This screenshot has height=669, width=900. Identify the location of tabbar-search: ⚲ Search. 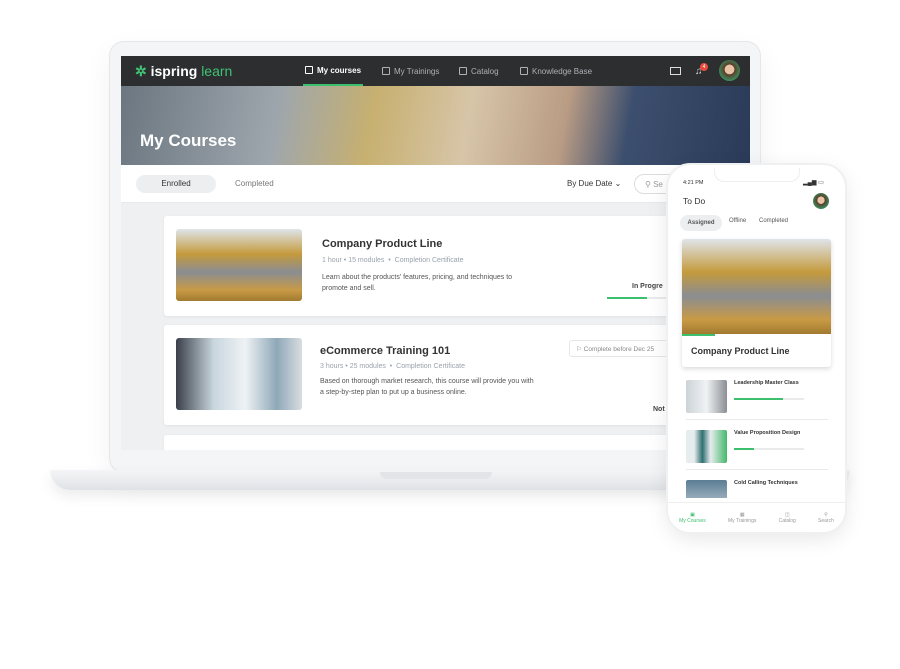
(826, 518).